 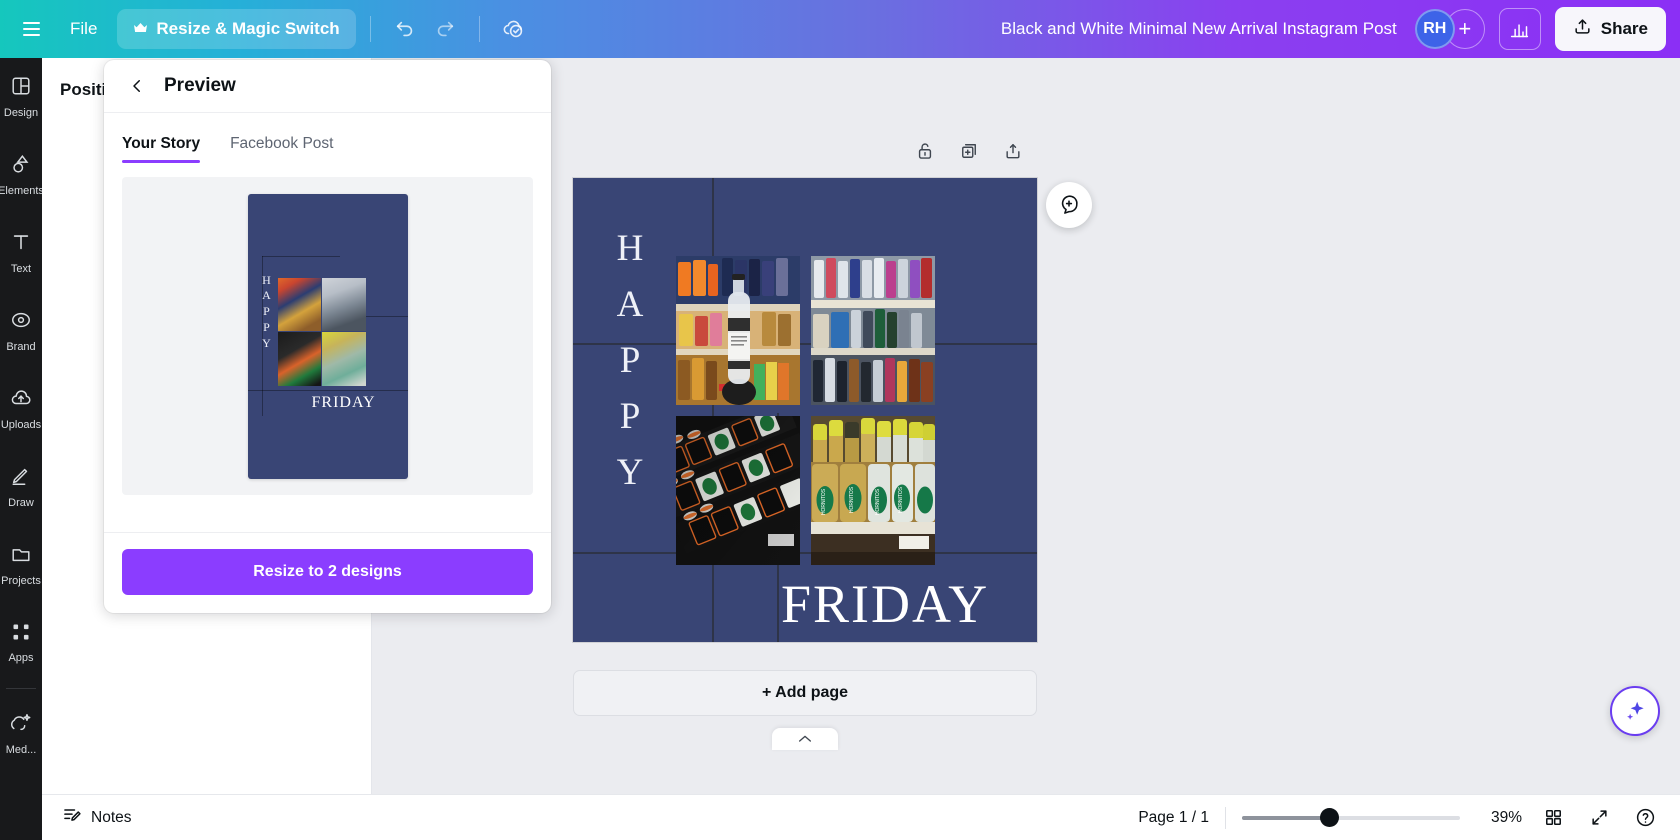 What do you see at coordinates (21, 166) in the screenshot?
I see `shapes-elements-icon` at bounding box center [21, 166].